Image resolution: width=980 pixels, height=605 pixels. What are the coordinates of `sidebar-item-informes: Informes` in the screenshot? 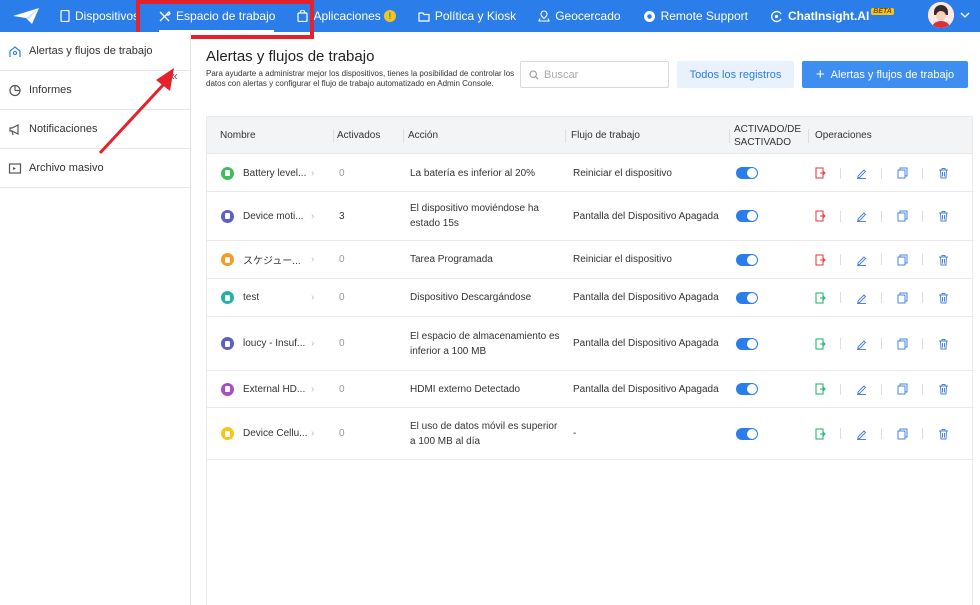 It's located at (95, 90).